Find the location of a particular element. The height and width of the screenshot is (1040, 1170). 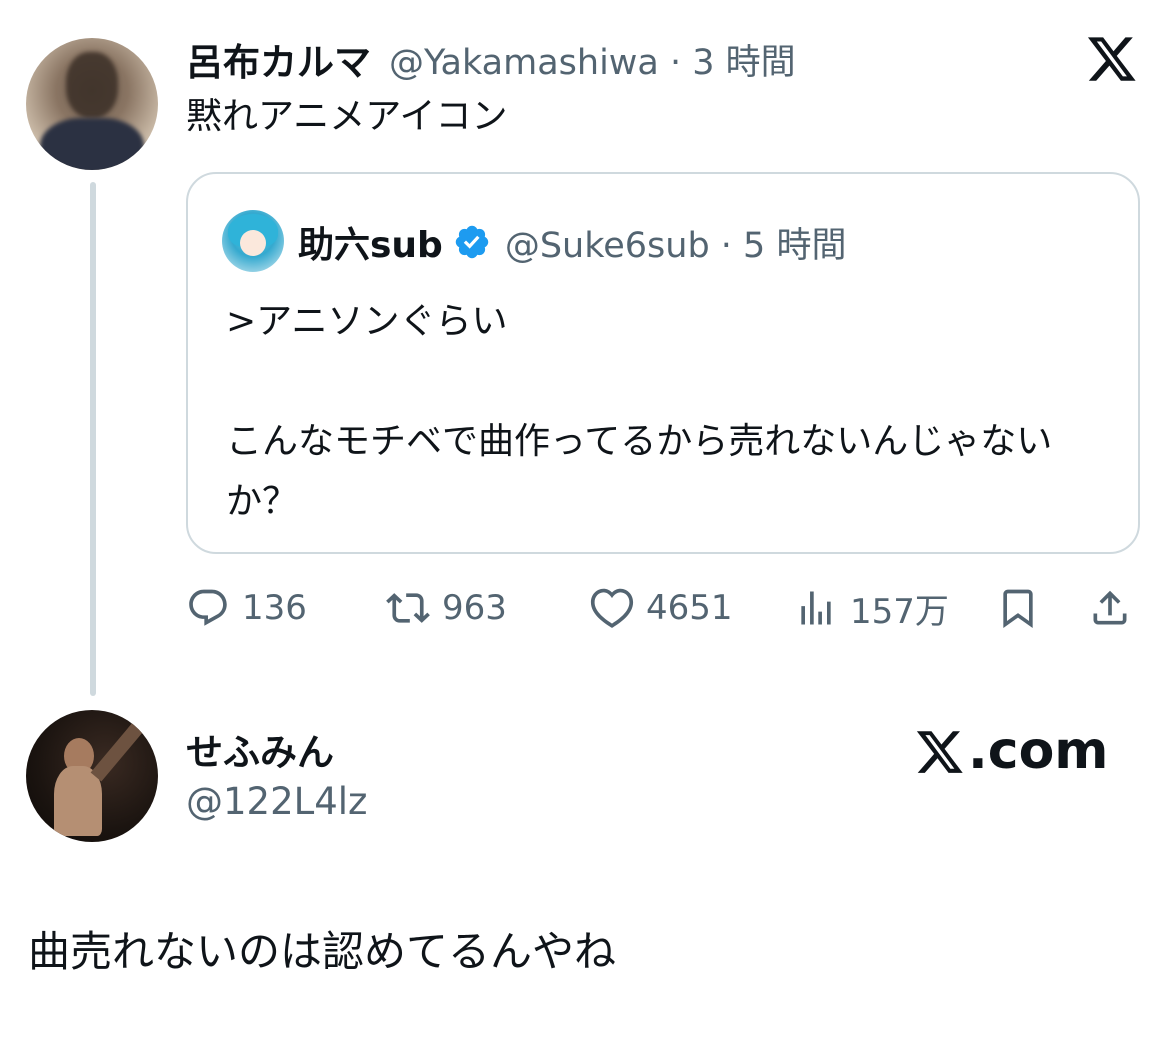

author-handle-time: @Yakamashiwa · 3 時間 is located at coordinates (592, 59).